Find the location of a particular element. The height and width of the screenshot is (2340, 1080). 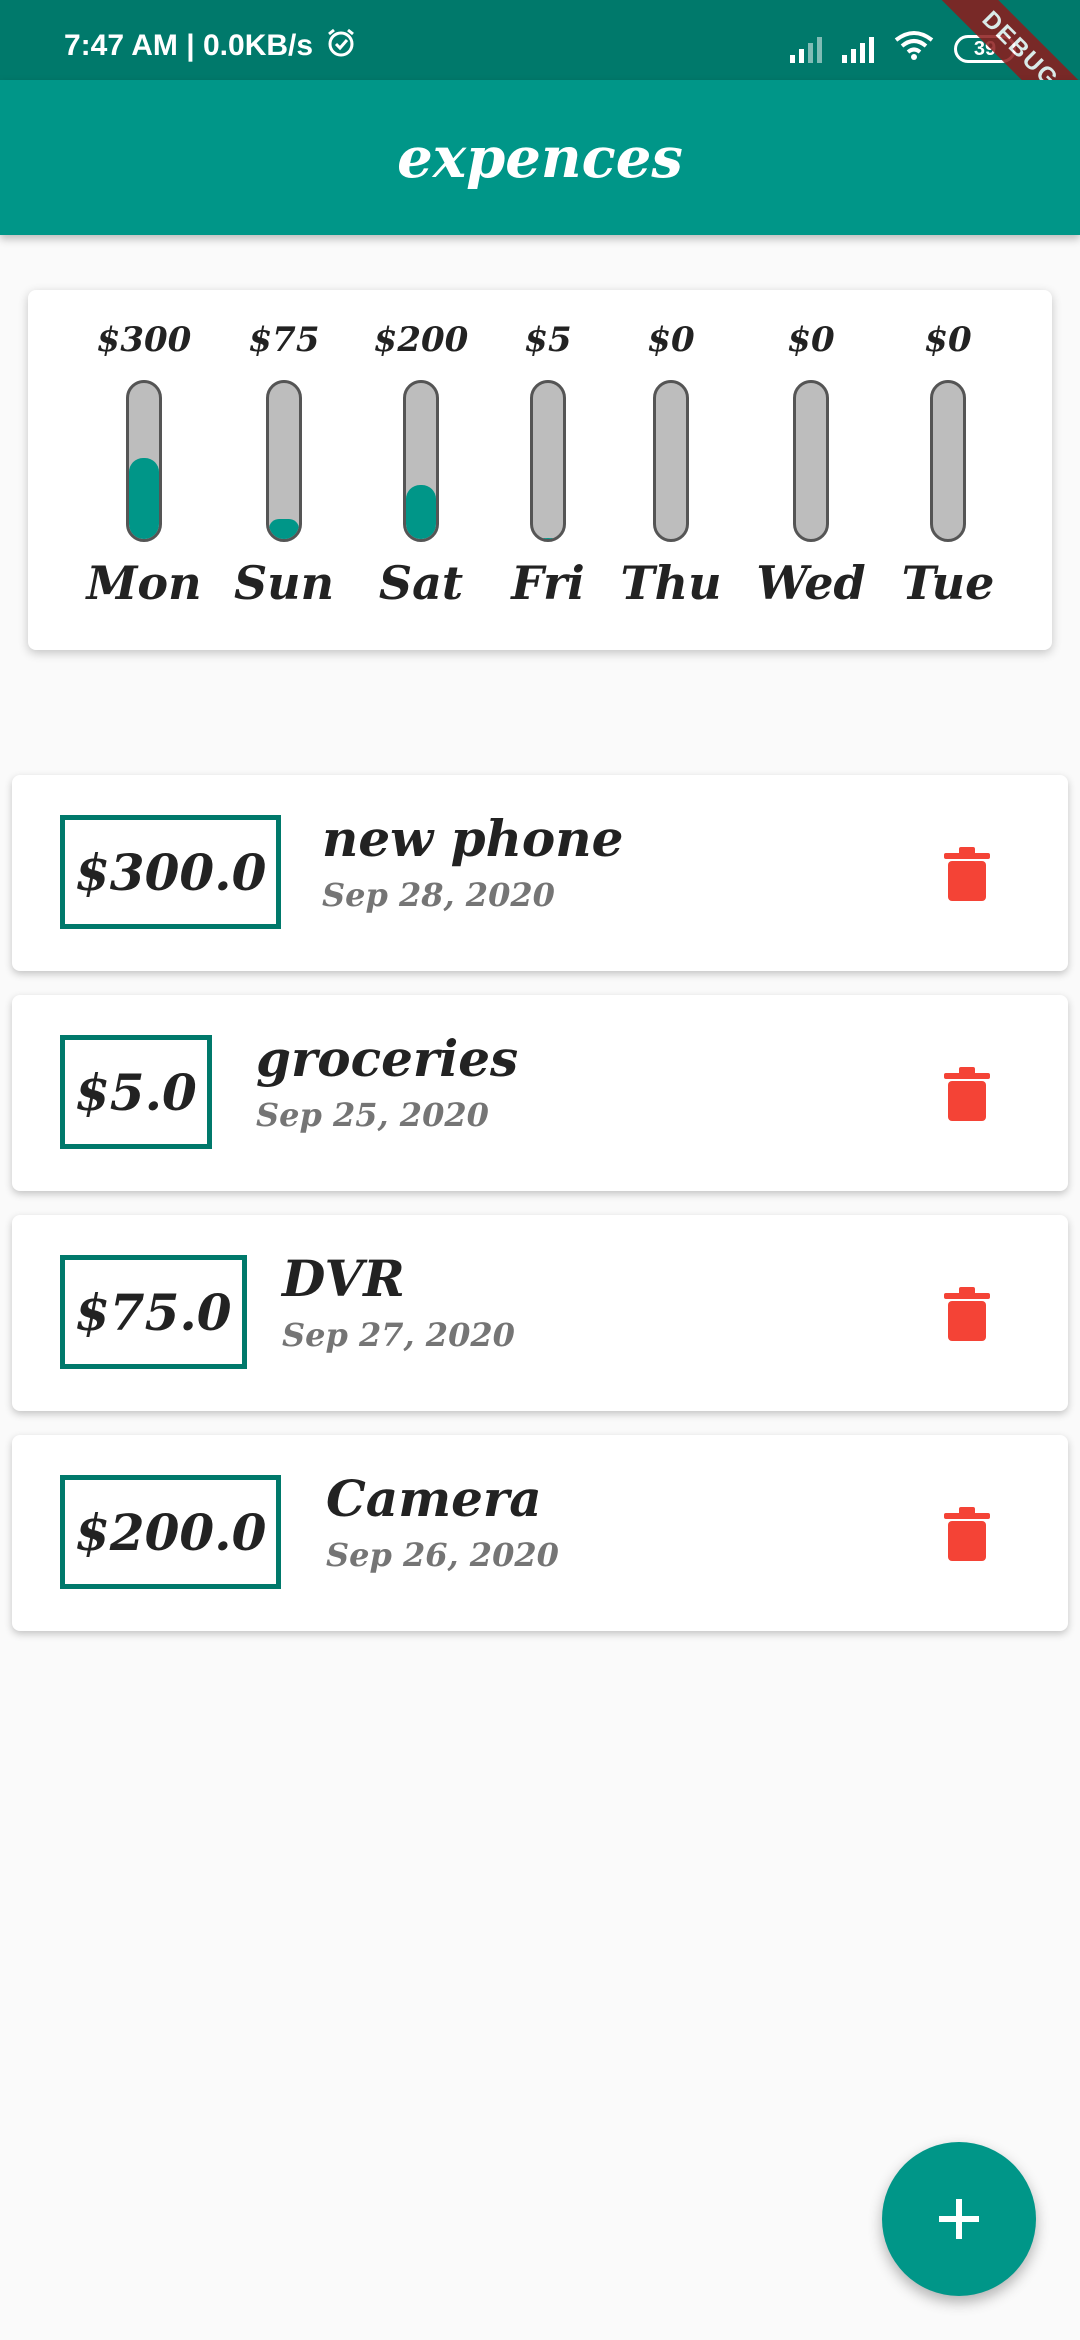

add-expense-button is located at coordinates (959, 2219).